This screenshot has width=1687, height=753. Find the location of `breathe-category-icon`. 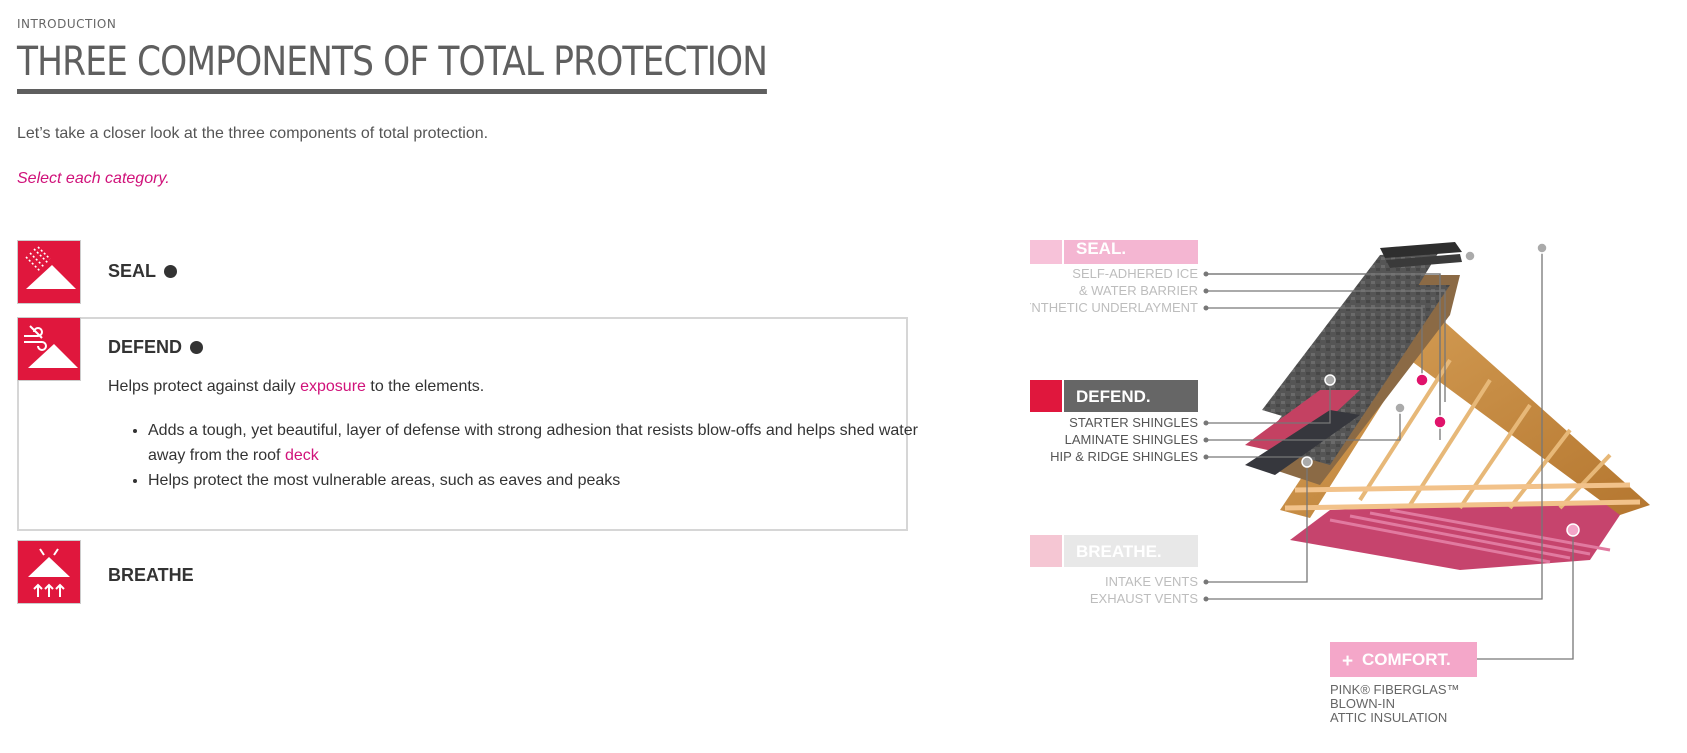

breathe-category-icon is located at coordinates (49, 572).